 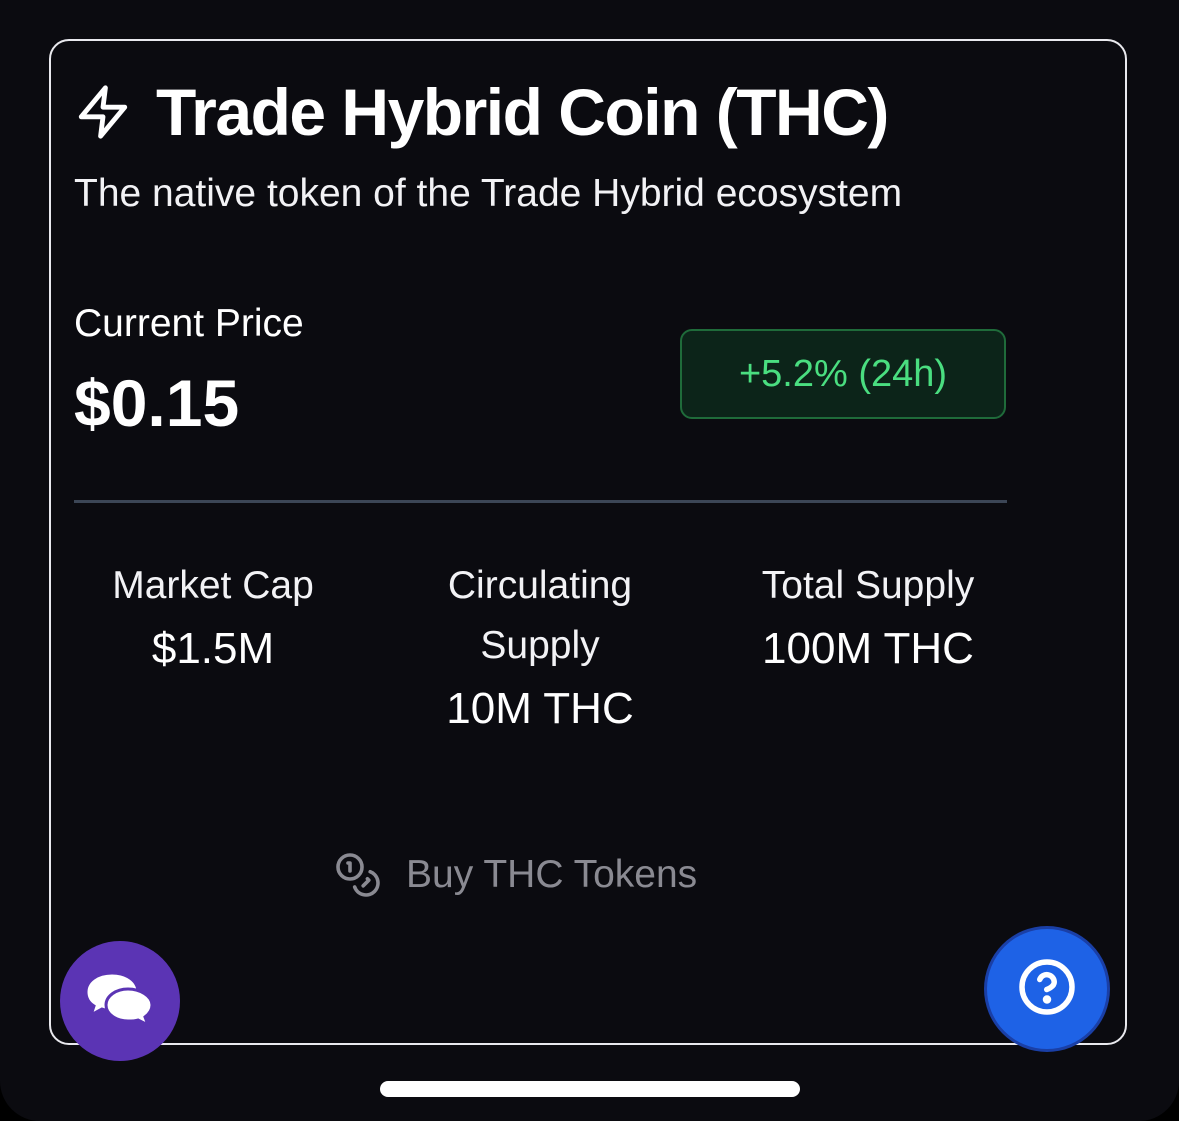 I want to click on total-supply-label: Total Supply, so click(x=868, y=585).